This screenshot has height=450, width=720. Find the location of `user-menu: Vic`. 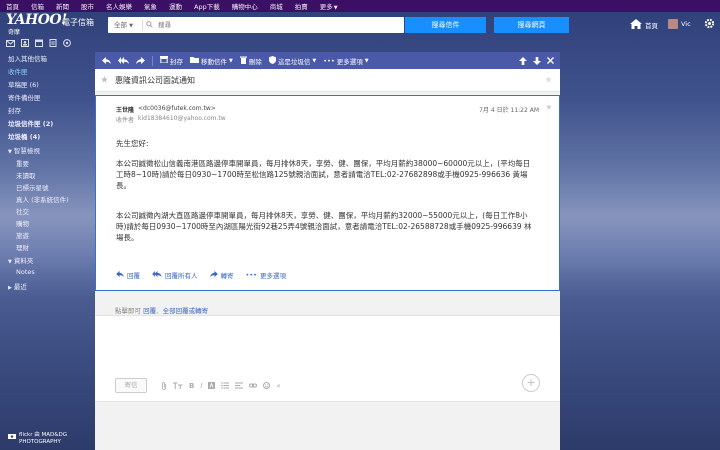

user-menu: Vic is located at coordinates (679, 24).